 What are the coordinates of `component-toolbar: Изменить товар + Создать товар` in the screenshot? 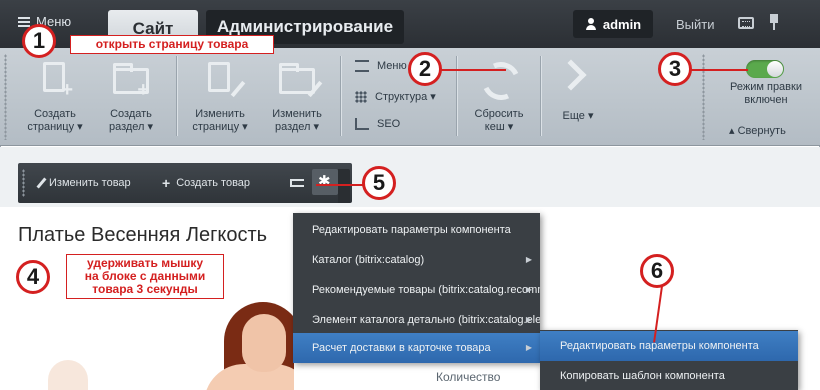 It's located at (185, 183).